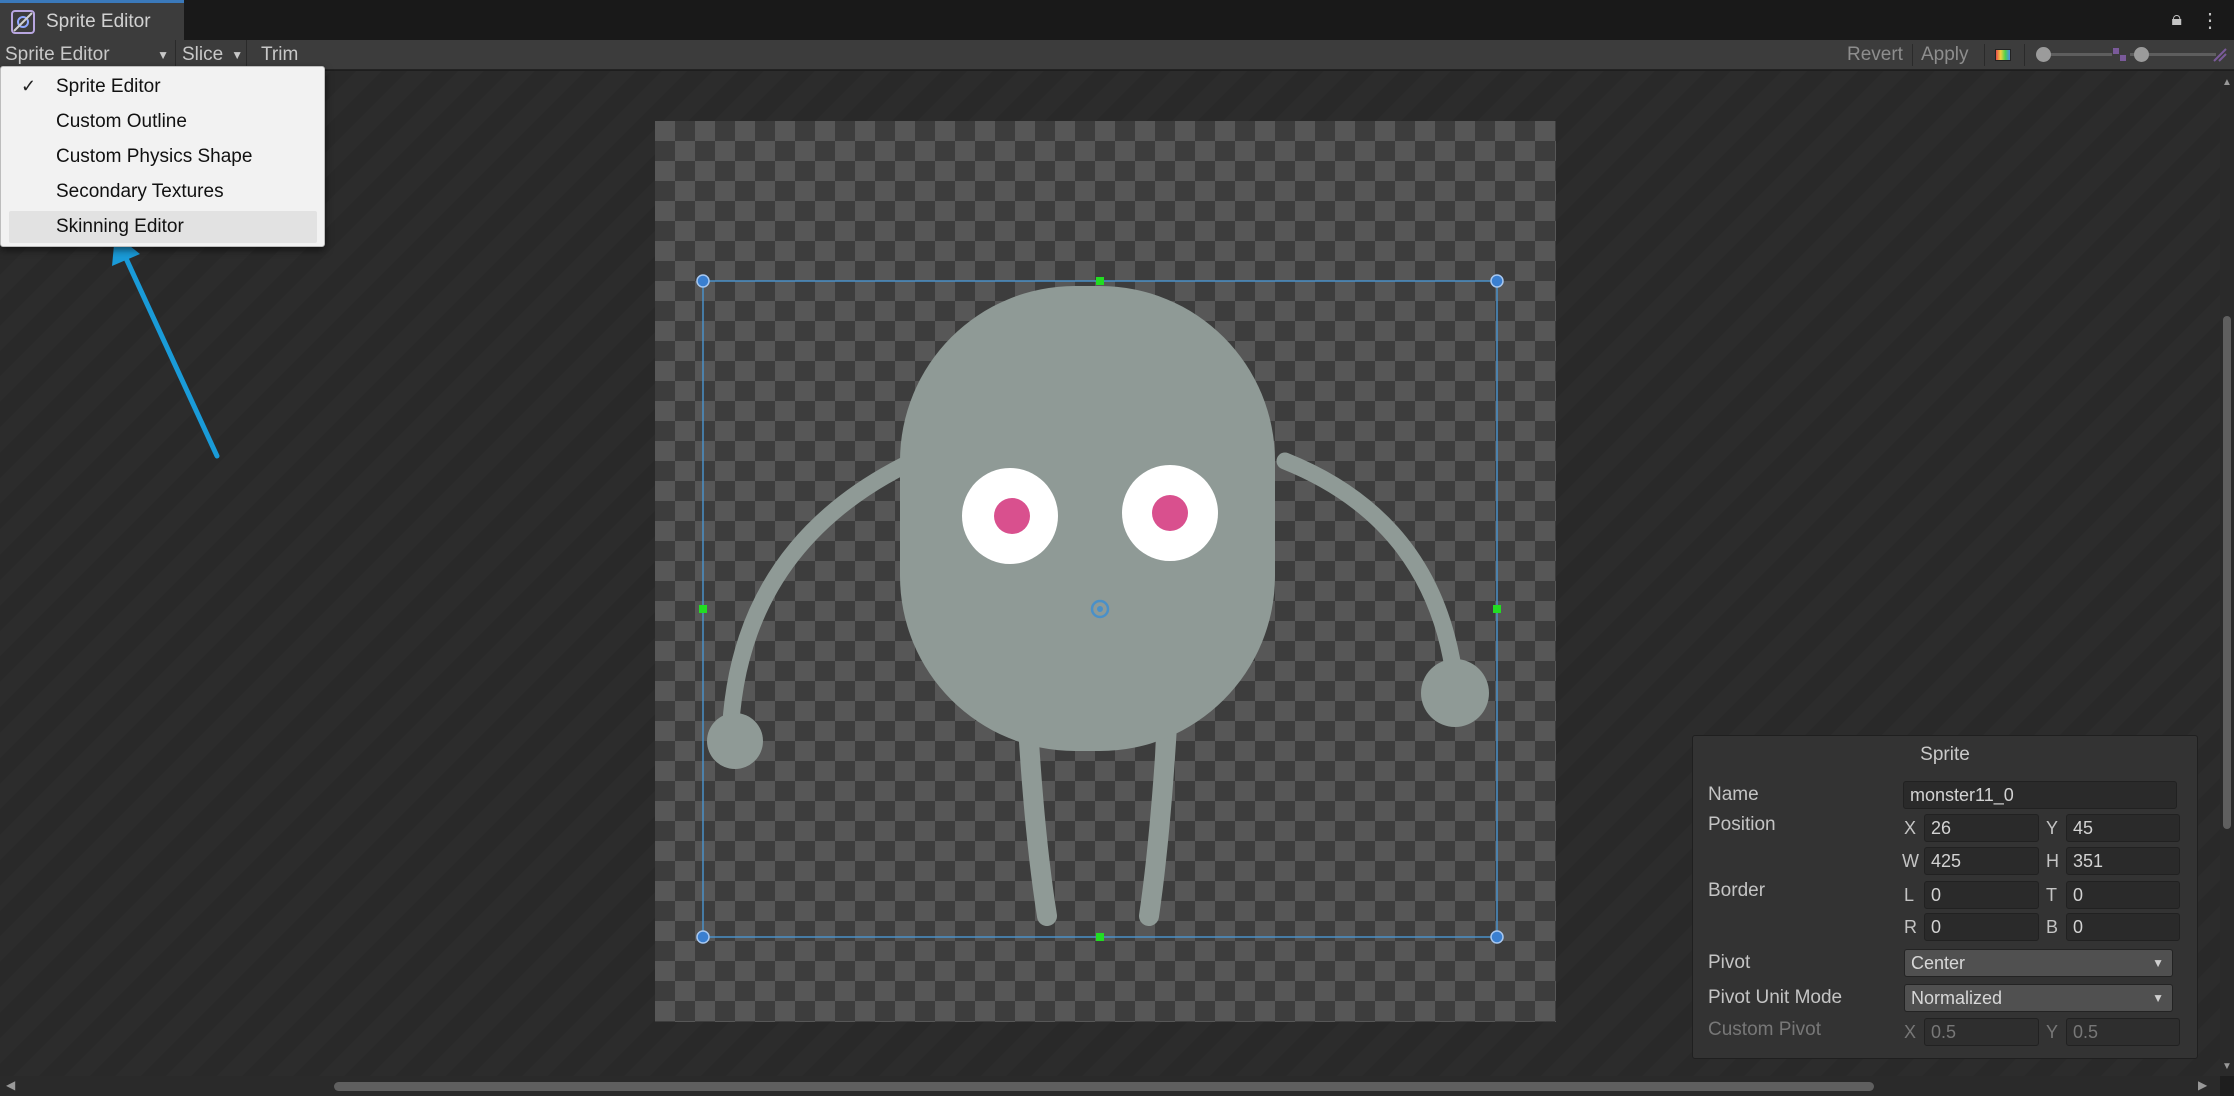  I want to click on apply-button: Apply, so click(1945, 55).